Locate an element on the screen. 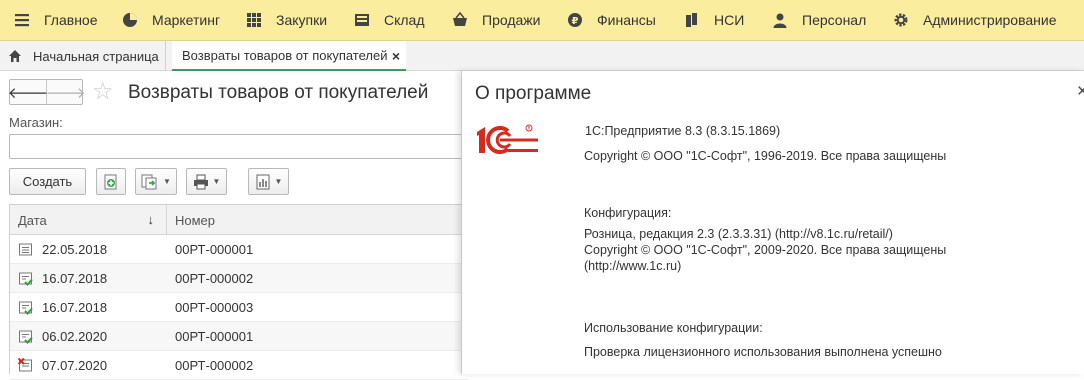 The height and width of the screenshot is (380, 1084). table-row: 07.07.2020 00РТ-000002 is located at coordinates (239, 365).